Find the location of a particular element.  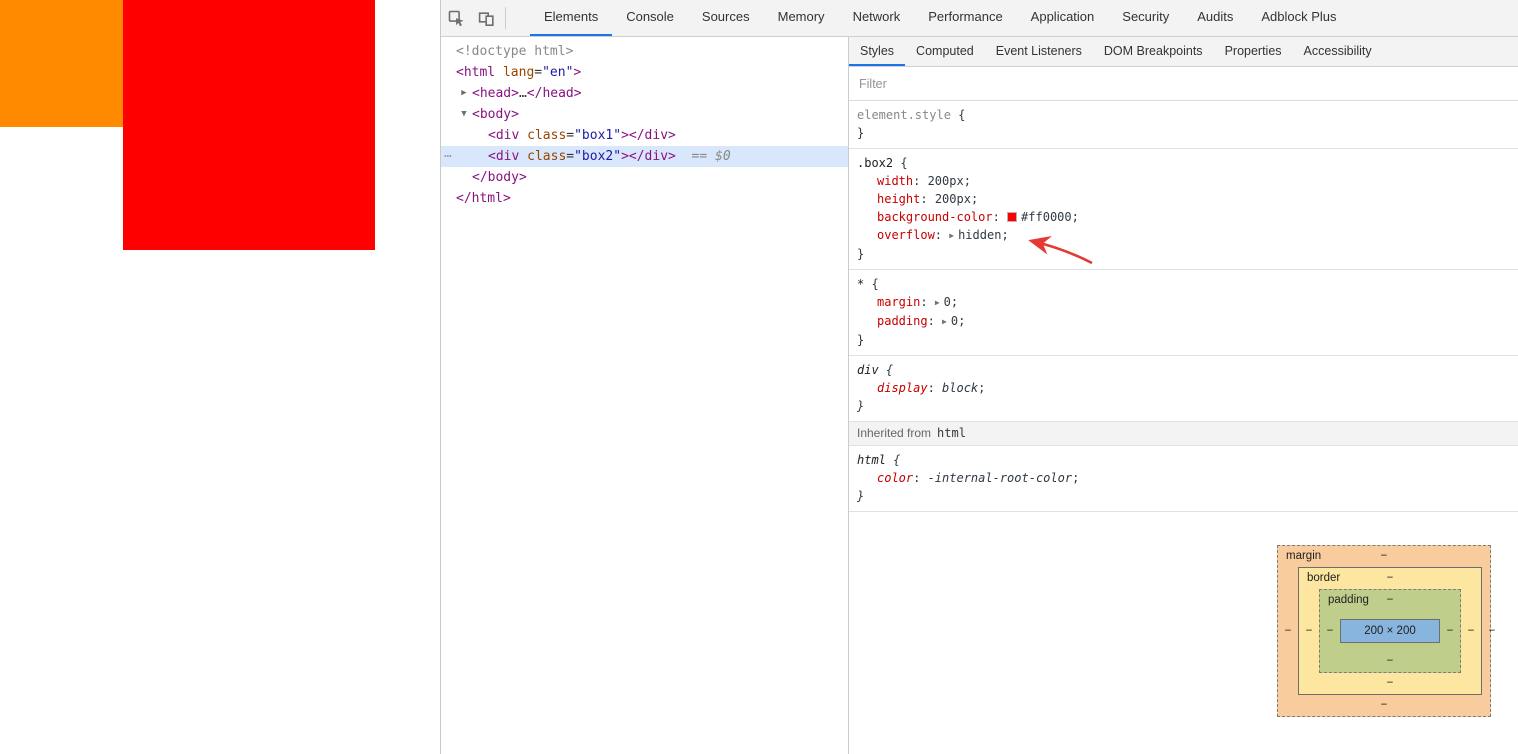

expand-node-icon: ▶ is located at coordinates (464, 93).